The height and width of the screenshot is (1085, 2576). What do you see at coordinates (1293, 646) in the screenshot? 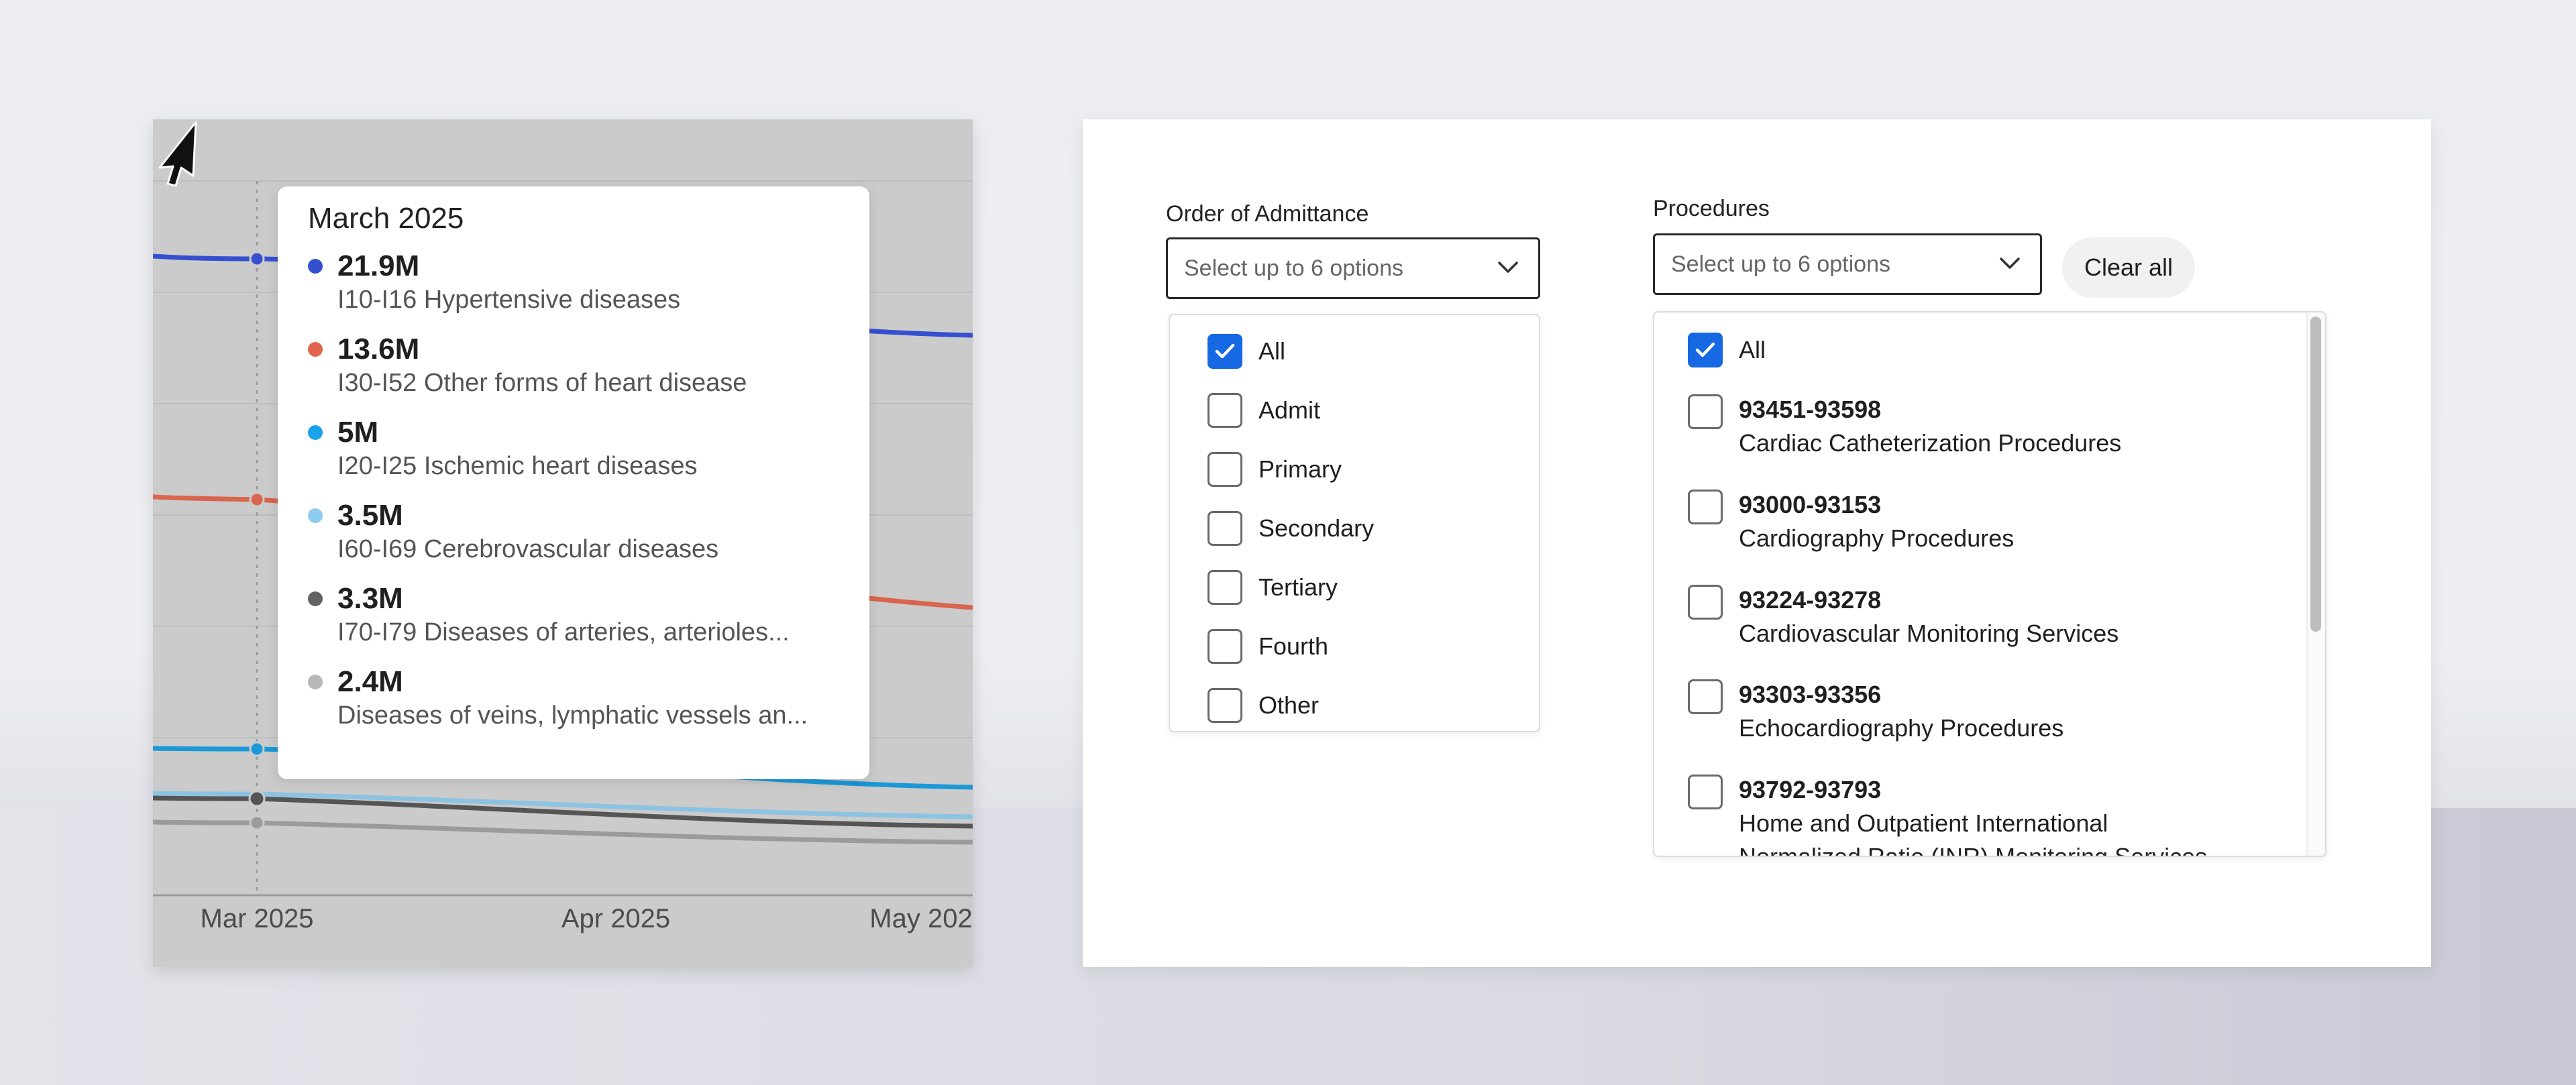
I see `option-label: Fourth` at bounding box center [1293, 646].